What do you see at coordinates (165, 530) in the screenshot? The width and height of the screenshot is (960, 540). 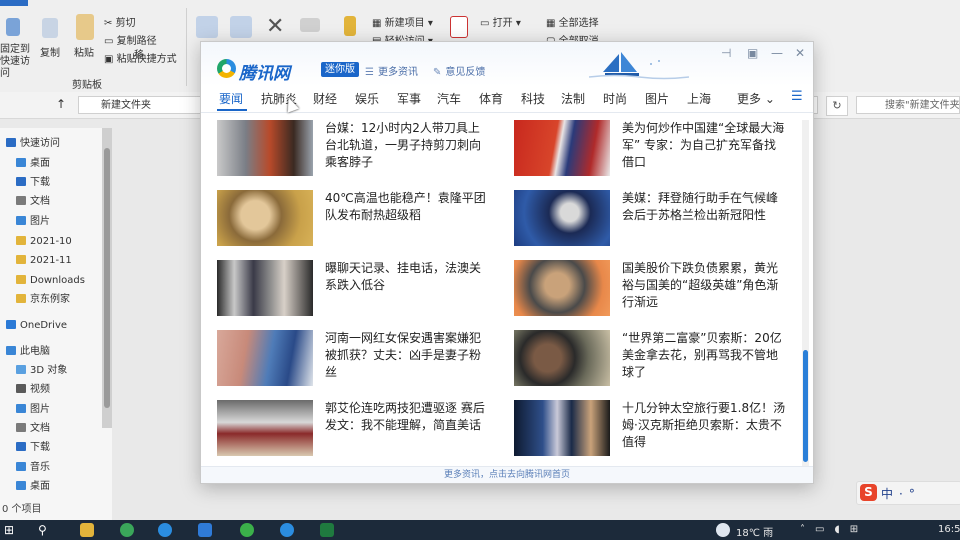 I see `edge-icon` at bounding box center [165, 530].